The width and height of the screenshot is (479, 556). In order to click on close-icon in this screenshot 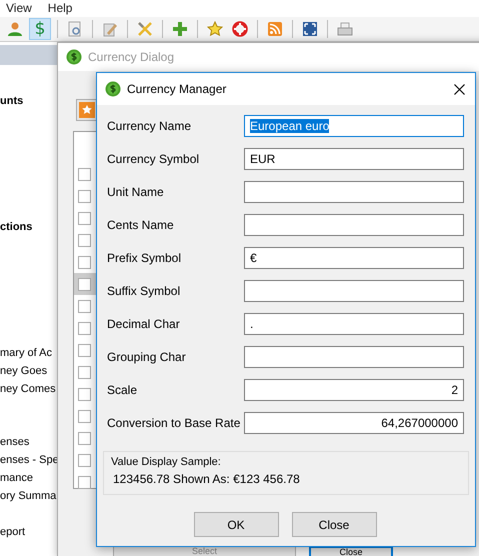, I will do `click(459, 89)`.